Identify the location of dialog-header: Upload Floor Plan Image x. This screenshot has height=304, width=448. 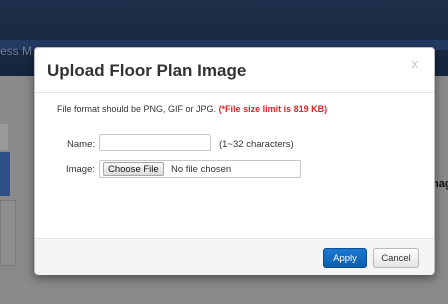
(234, 70).